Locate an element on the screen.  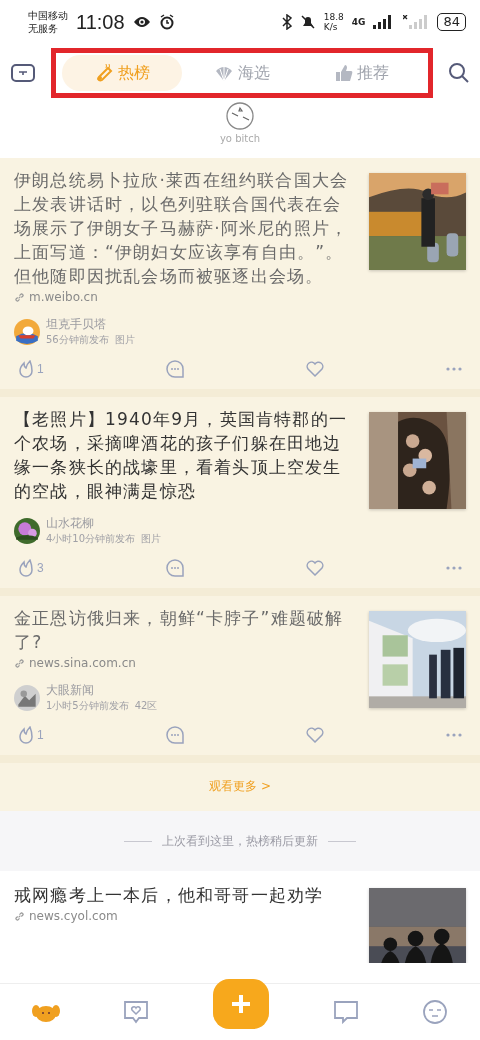
battery-level: 84 is located at coordinates (451, 22).